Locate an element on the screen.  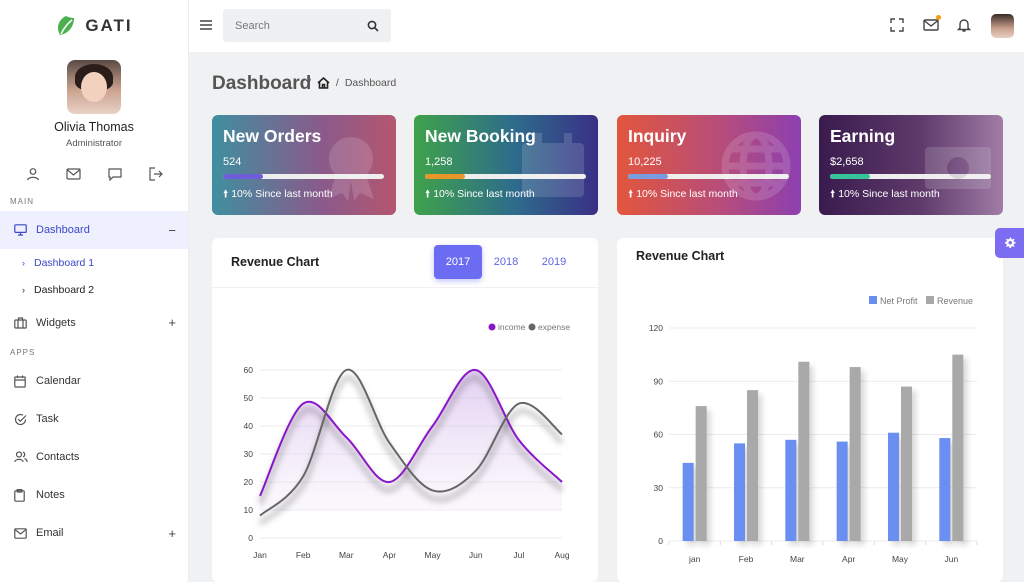
clipboard-icon is located at coordinates (21, 495).